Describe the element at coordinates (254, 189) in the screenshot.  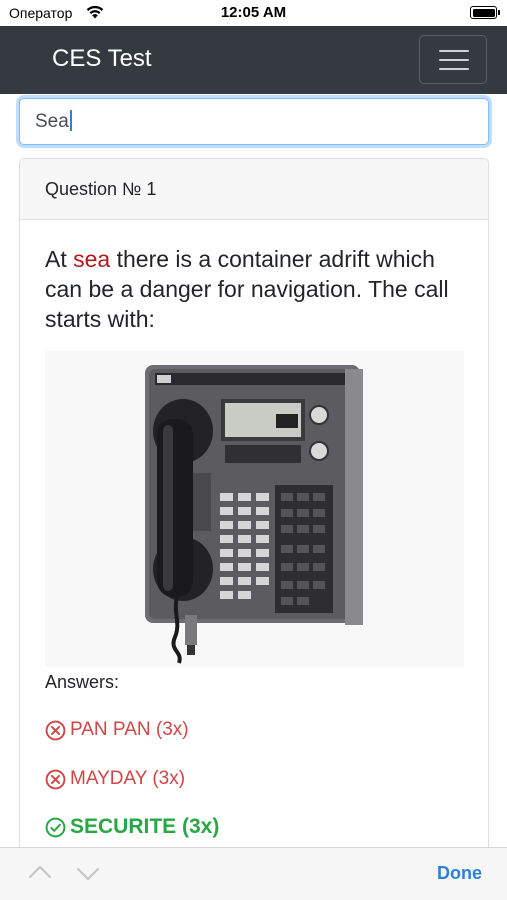
I see `question-header: Question № 1` at that location.